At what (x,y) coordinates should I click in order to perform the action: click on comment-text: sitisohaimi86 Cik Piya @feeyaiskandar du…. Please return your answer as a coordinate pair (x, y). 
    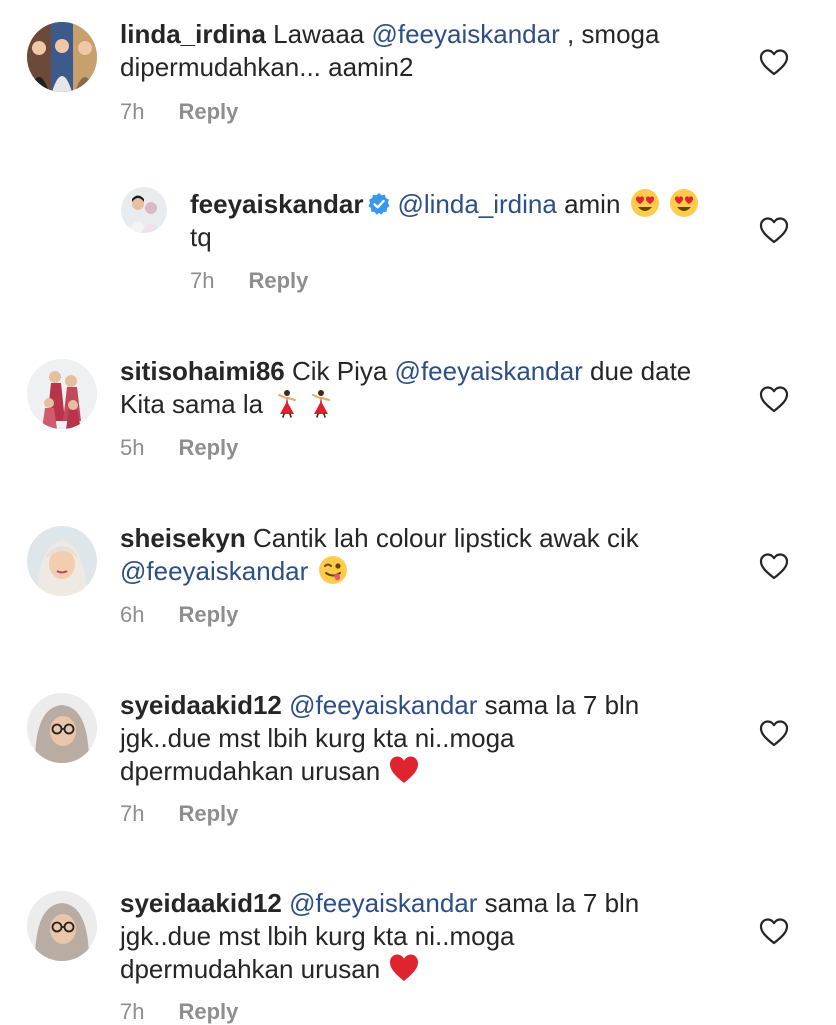
    Looking at the image, I should click on (420, 388).